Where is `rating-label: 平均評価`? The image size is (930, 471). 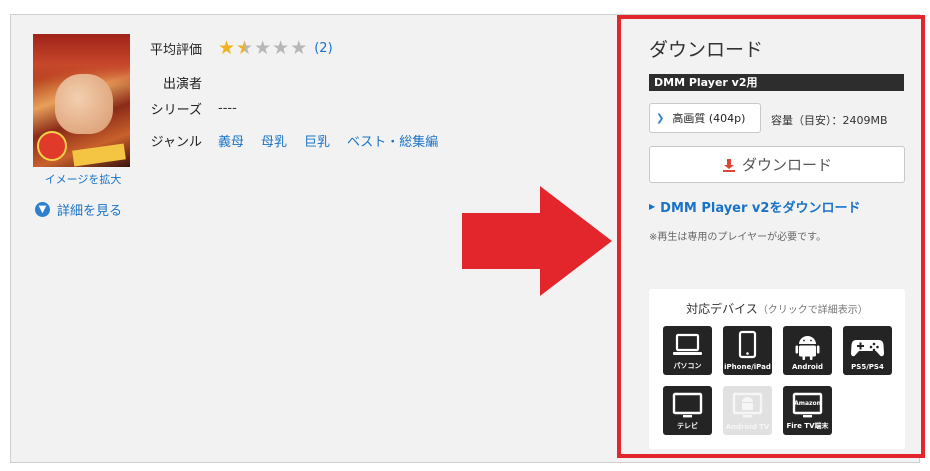 rating-label: 平均評価 is located at coordinates (175, 50).